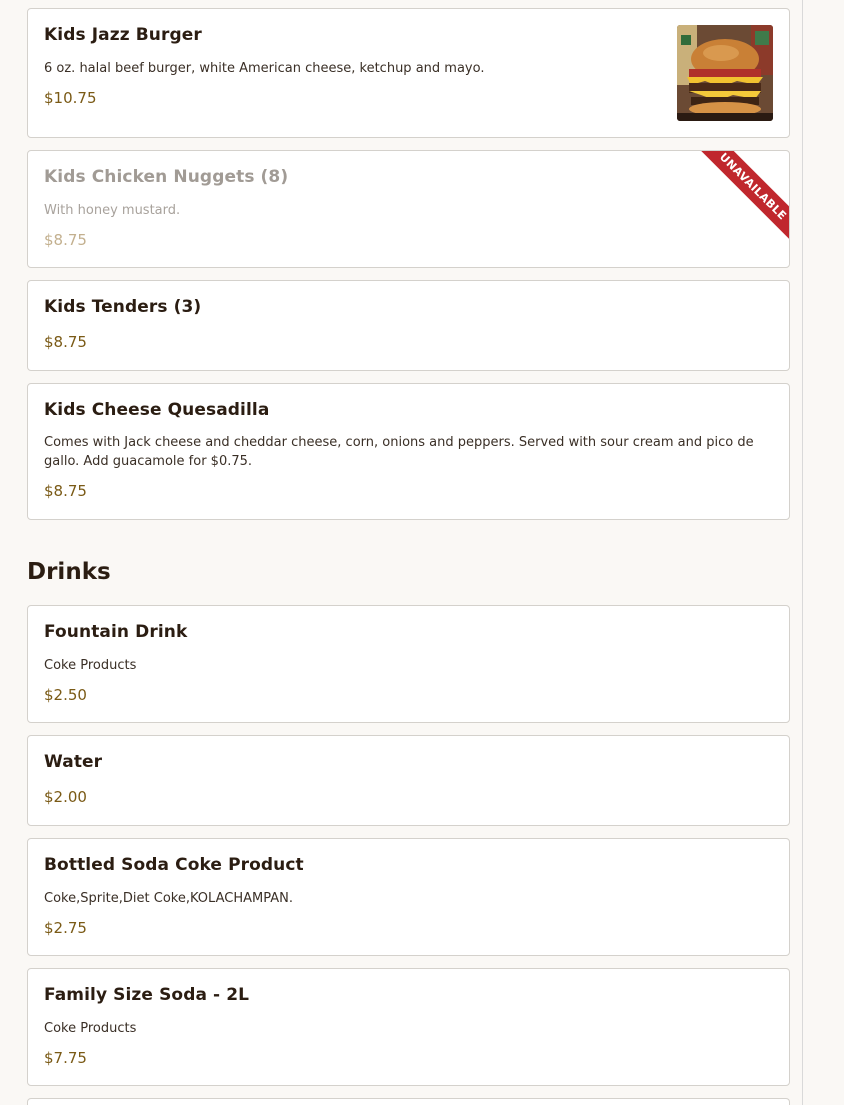 Image resolution: width=844 pixels, height=1105 pixels. Describe the element at coordinates (147, 995) in the screenshot. I see `item-name: Family Size Soda - 2L` at that location.